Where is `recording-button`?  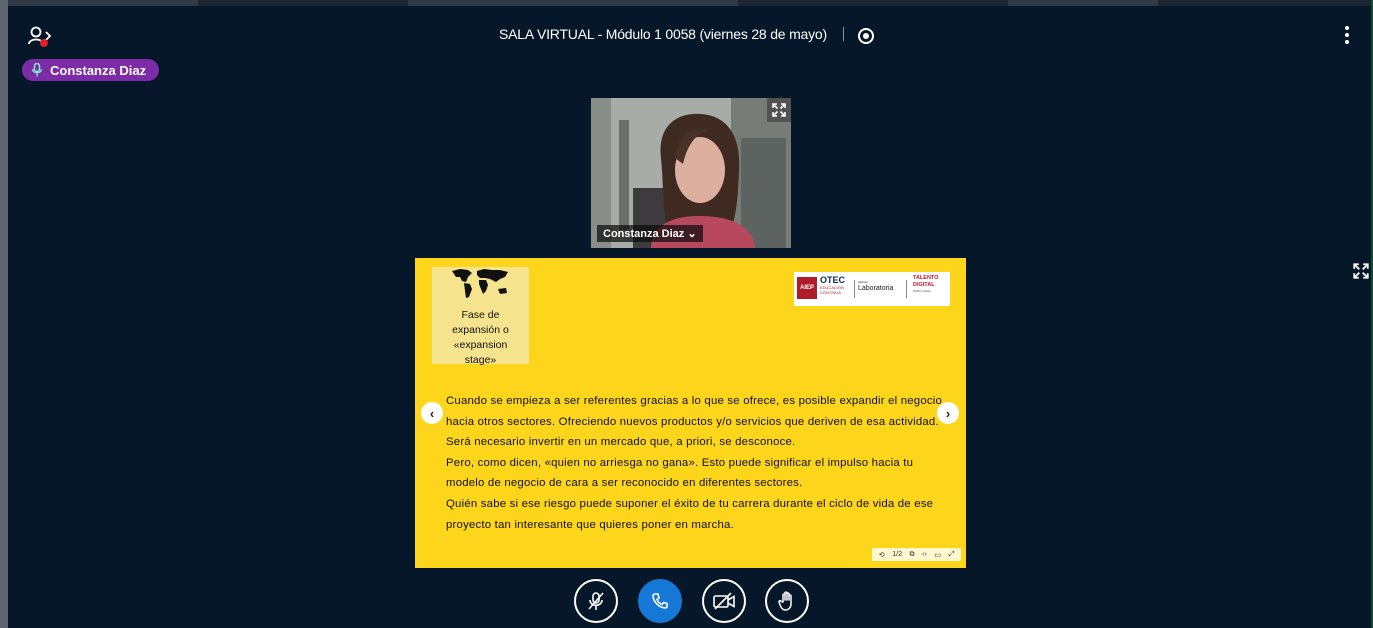
recording-button is located at coordinates (865, 36).